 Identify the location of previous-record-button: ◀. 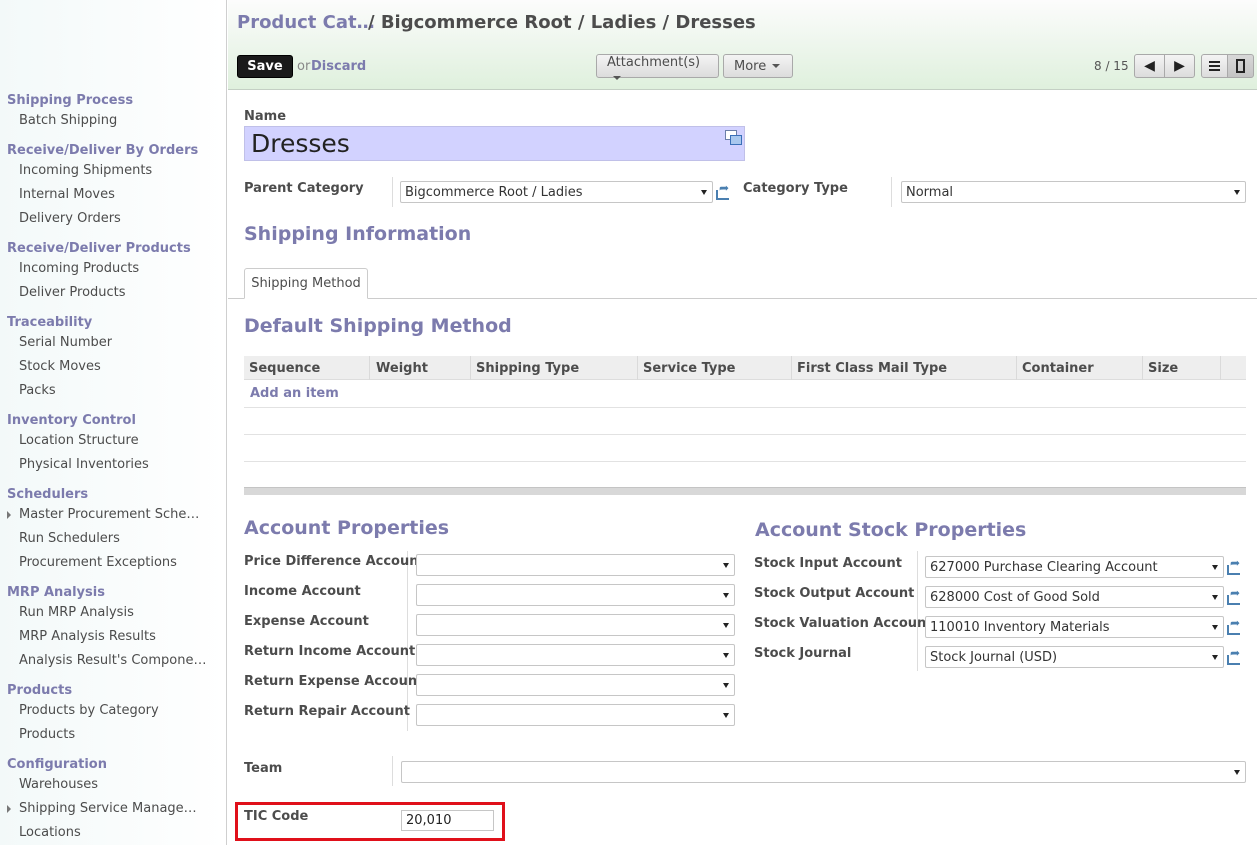
(1149, 66).